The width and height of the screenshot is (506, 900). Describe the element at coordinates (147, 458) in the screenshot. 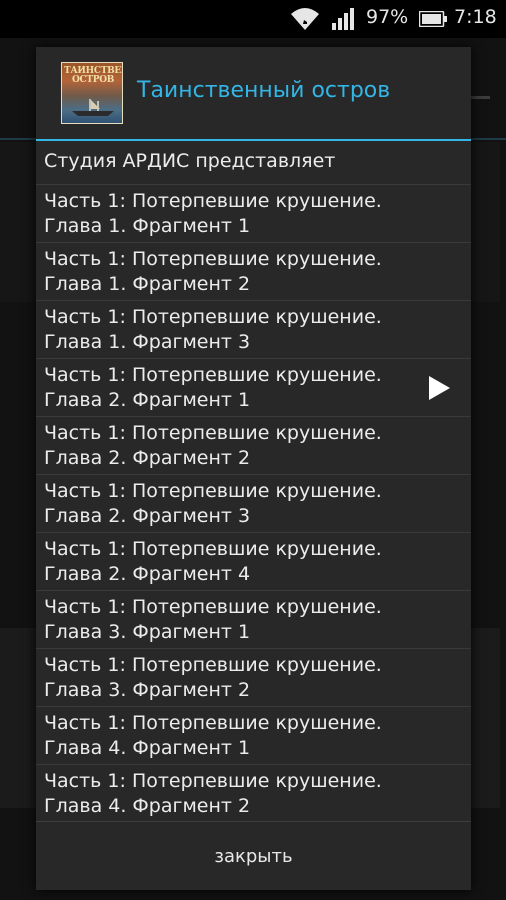

I see `list-item-line: Глава 2. Фрагмент 2` at that location.